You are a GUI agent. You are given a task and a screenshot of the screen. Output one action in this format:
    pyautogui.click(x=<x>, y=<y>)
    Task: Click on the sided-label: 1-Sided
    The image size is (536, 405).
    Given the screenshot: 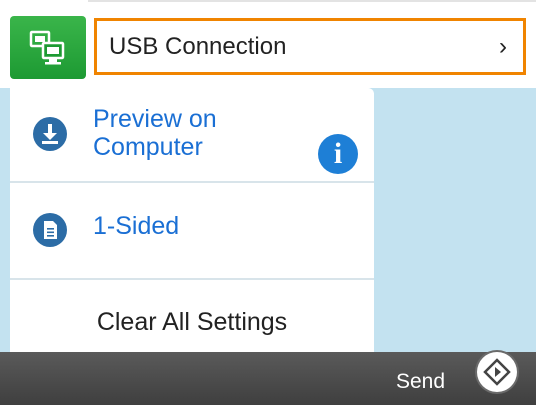 What is the action you would take?
    pyautogui.click(x=136, y=226)
    